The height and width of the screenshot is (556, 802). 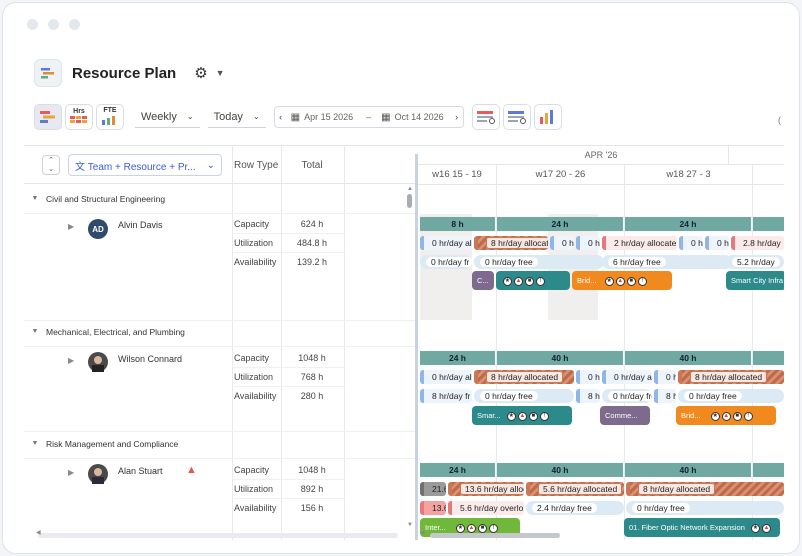 What do you see at coordinates (150, 359) in the screenshot?
I see `resource-name: Wilson Connard` at bounding box center [150, 359].